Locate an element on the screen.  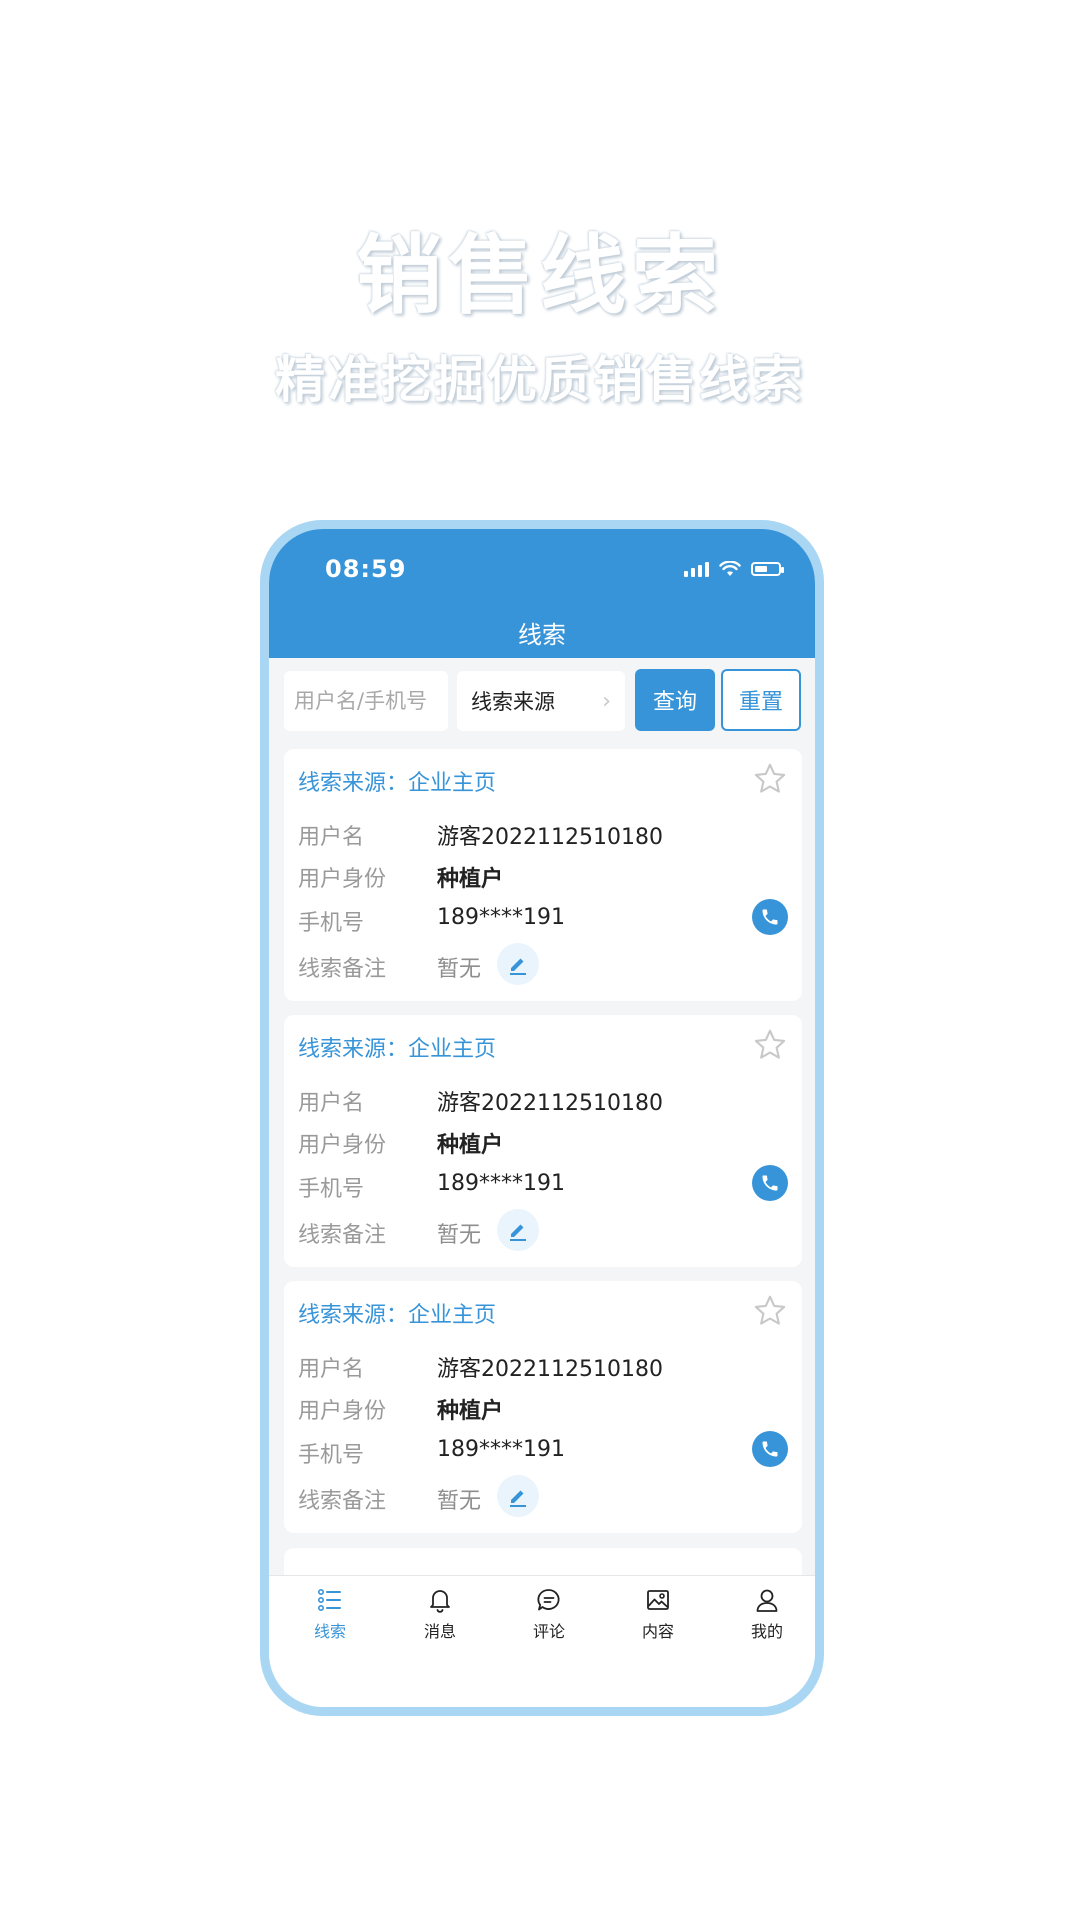
status-icons is located at coordinates (734, 569).